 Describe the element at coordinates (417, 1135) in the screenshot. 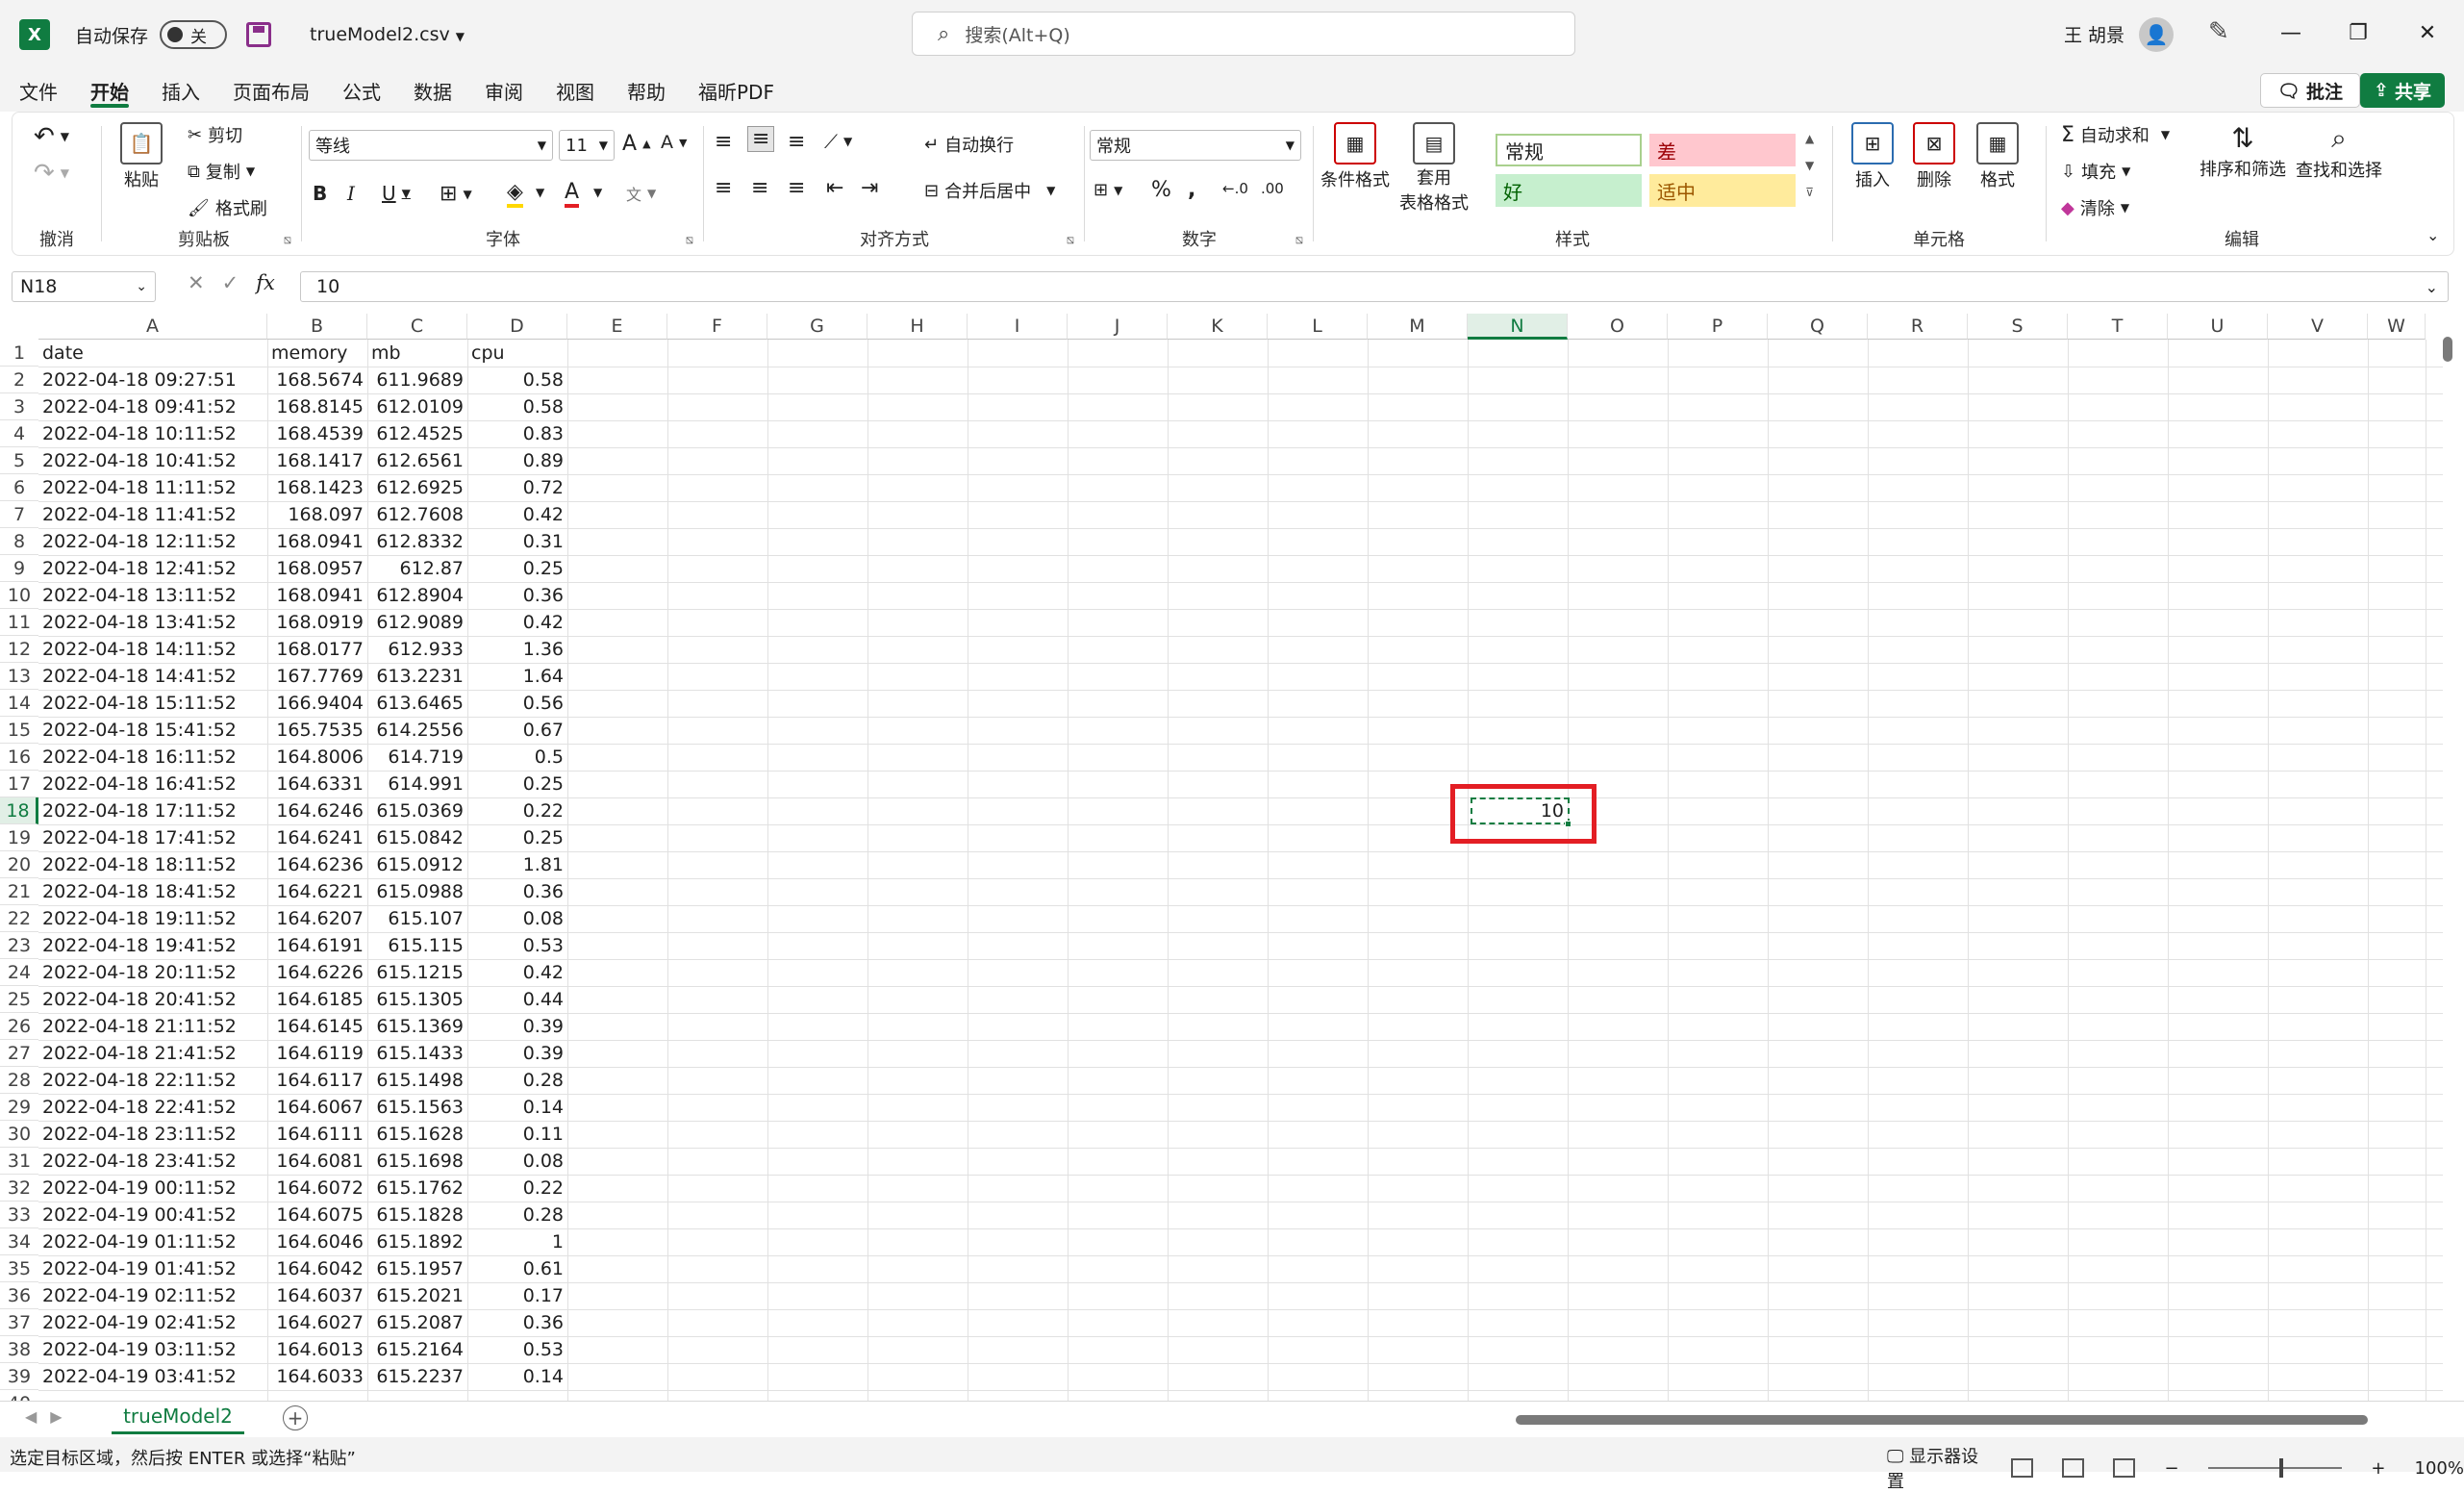

I see `table-cell: 615.1628` at that location.